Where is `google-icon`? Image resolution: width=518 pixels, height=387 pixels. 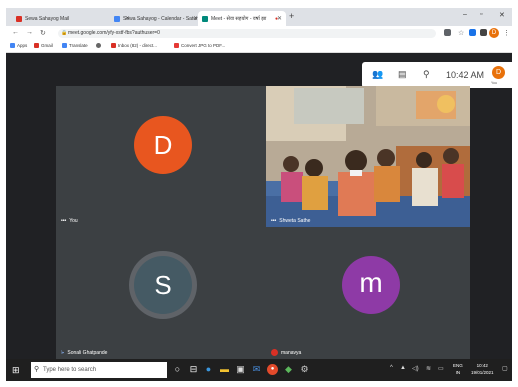
google-icon is located at coordinates (36, 46).